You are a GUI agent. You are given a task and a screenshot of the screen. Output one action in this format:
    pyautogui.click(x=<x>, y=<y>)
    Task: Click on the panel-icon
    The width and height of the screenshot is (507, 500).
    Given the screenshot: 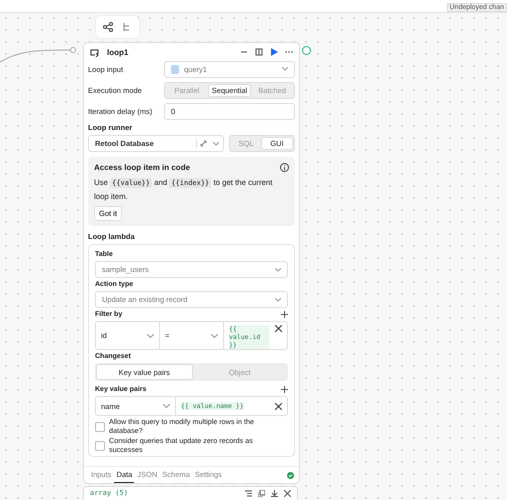 What is the action you would take?
    pyautogui.click(x=259, y=52)
    